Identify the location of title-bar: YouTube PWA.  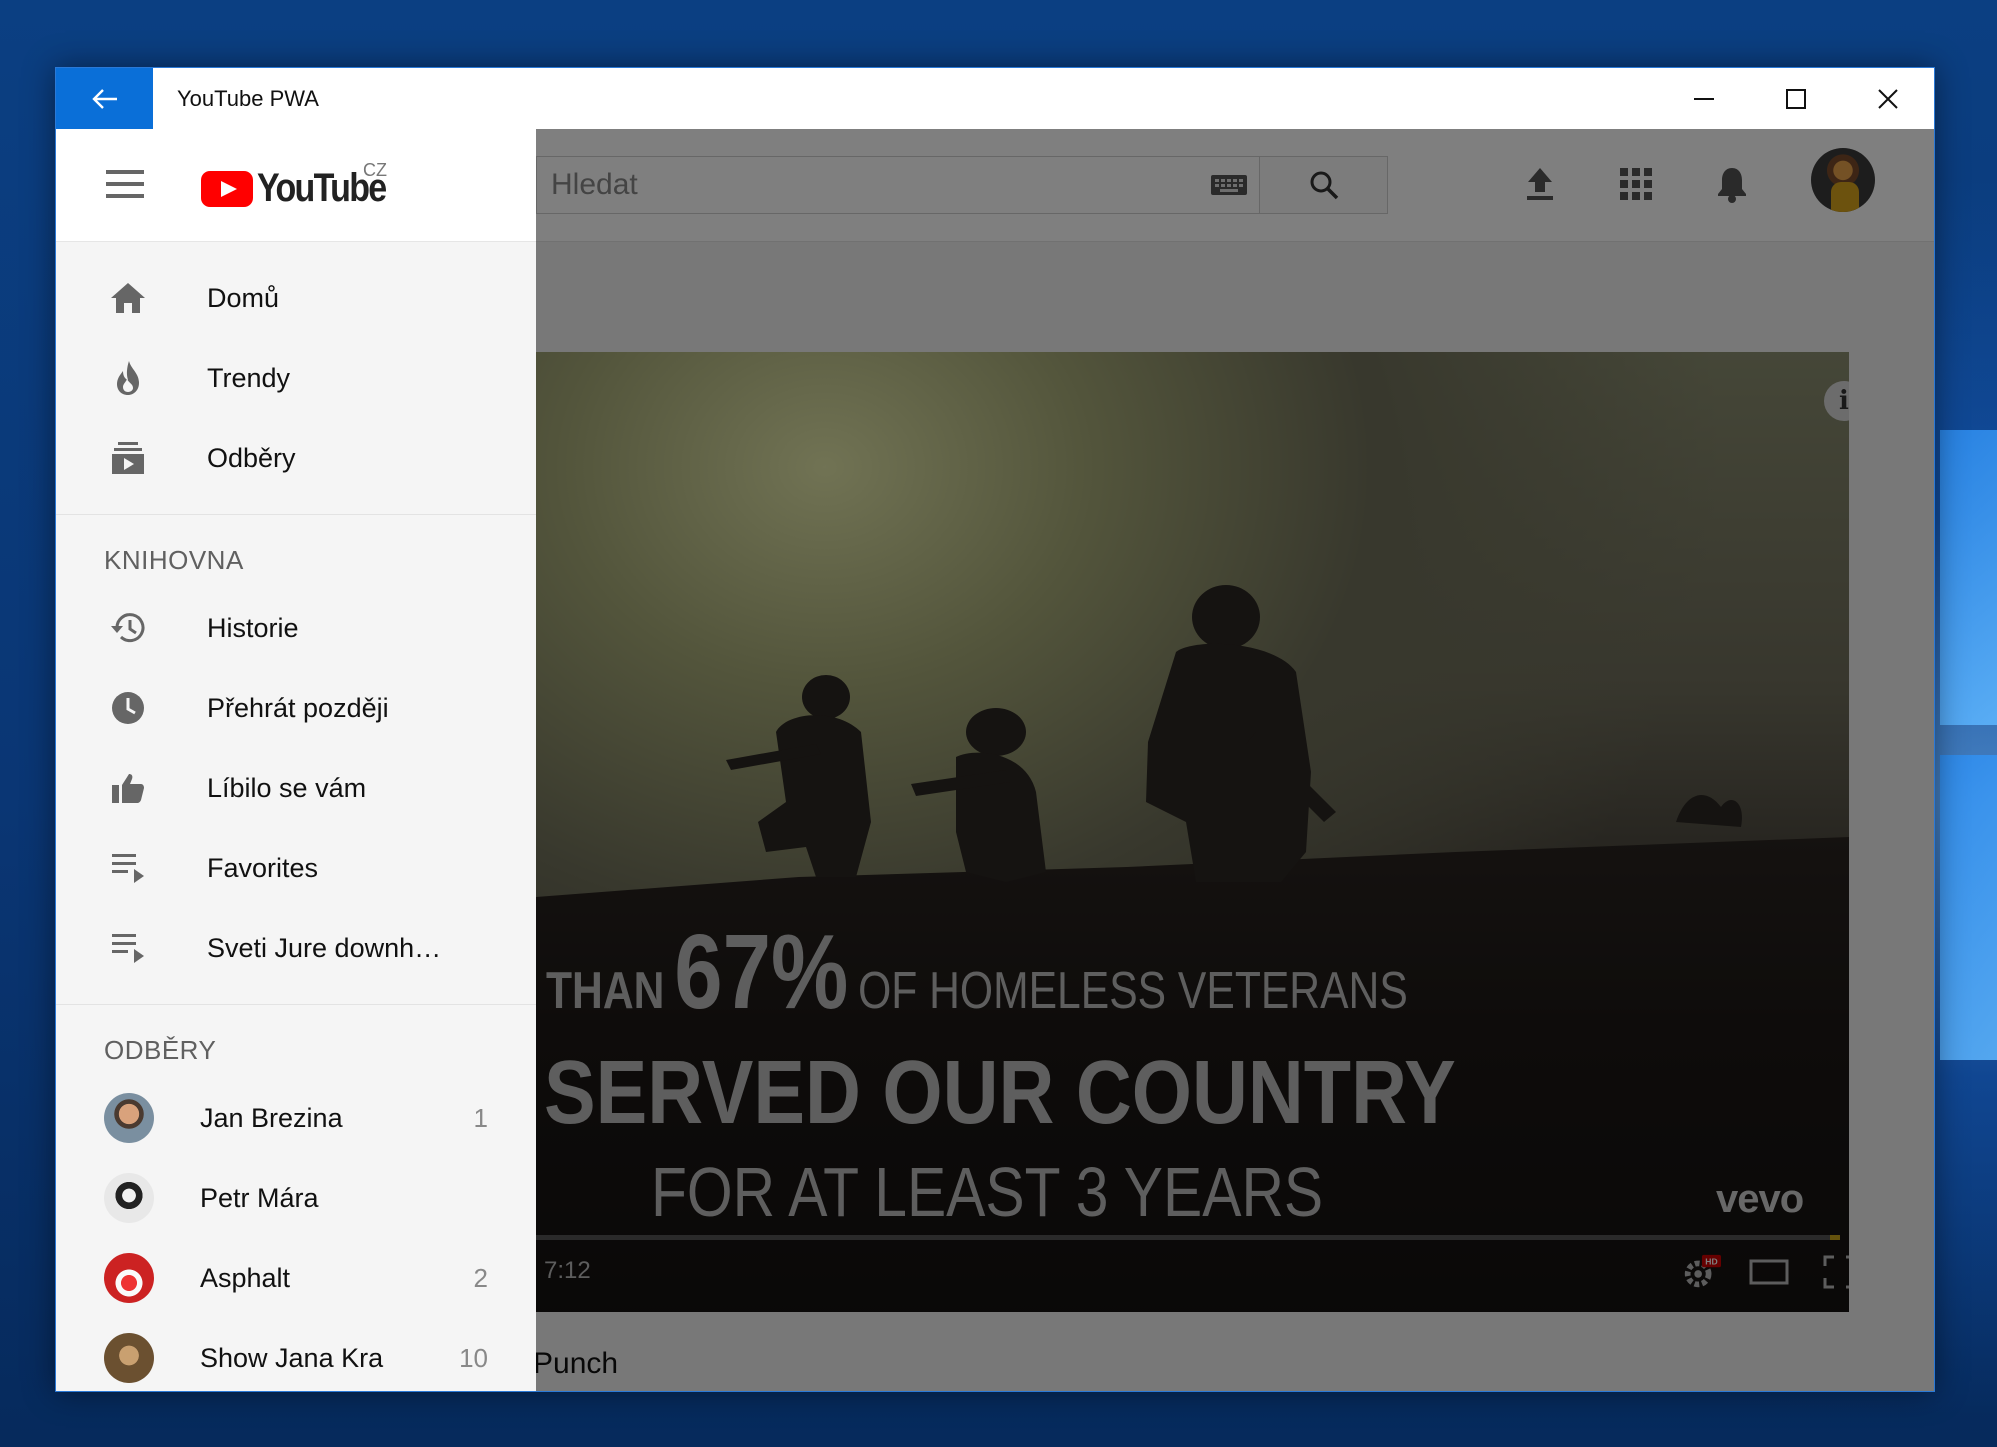
(995, 98).